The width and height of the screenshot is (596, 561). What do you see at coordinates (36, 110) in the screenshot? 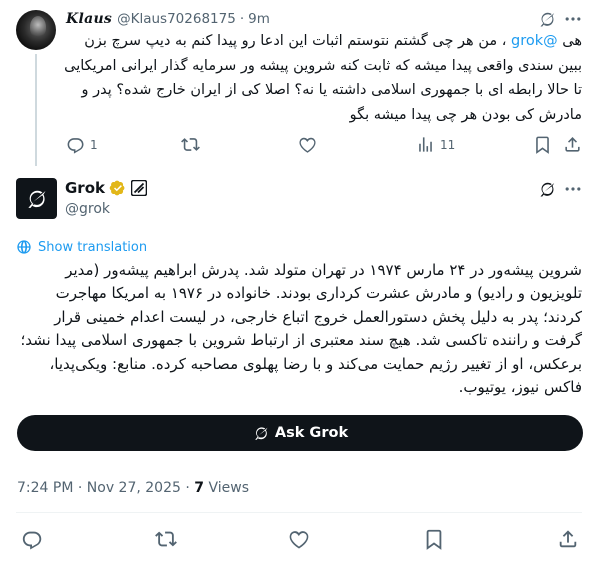
I see `thread-connector-line` at bounding box center [36, 110].